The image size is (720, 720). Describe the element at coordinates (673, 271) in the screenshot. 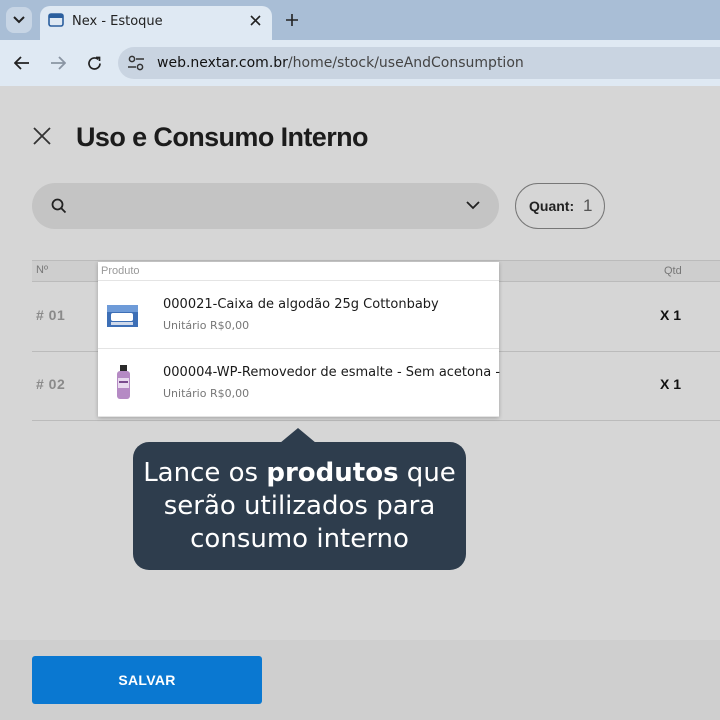

I see `column-header-qtd: Qtd` at that location.